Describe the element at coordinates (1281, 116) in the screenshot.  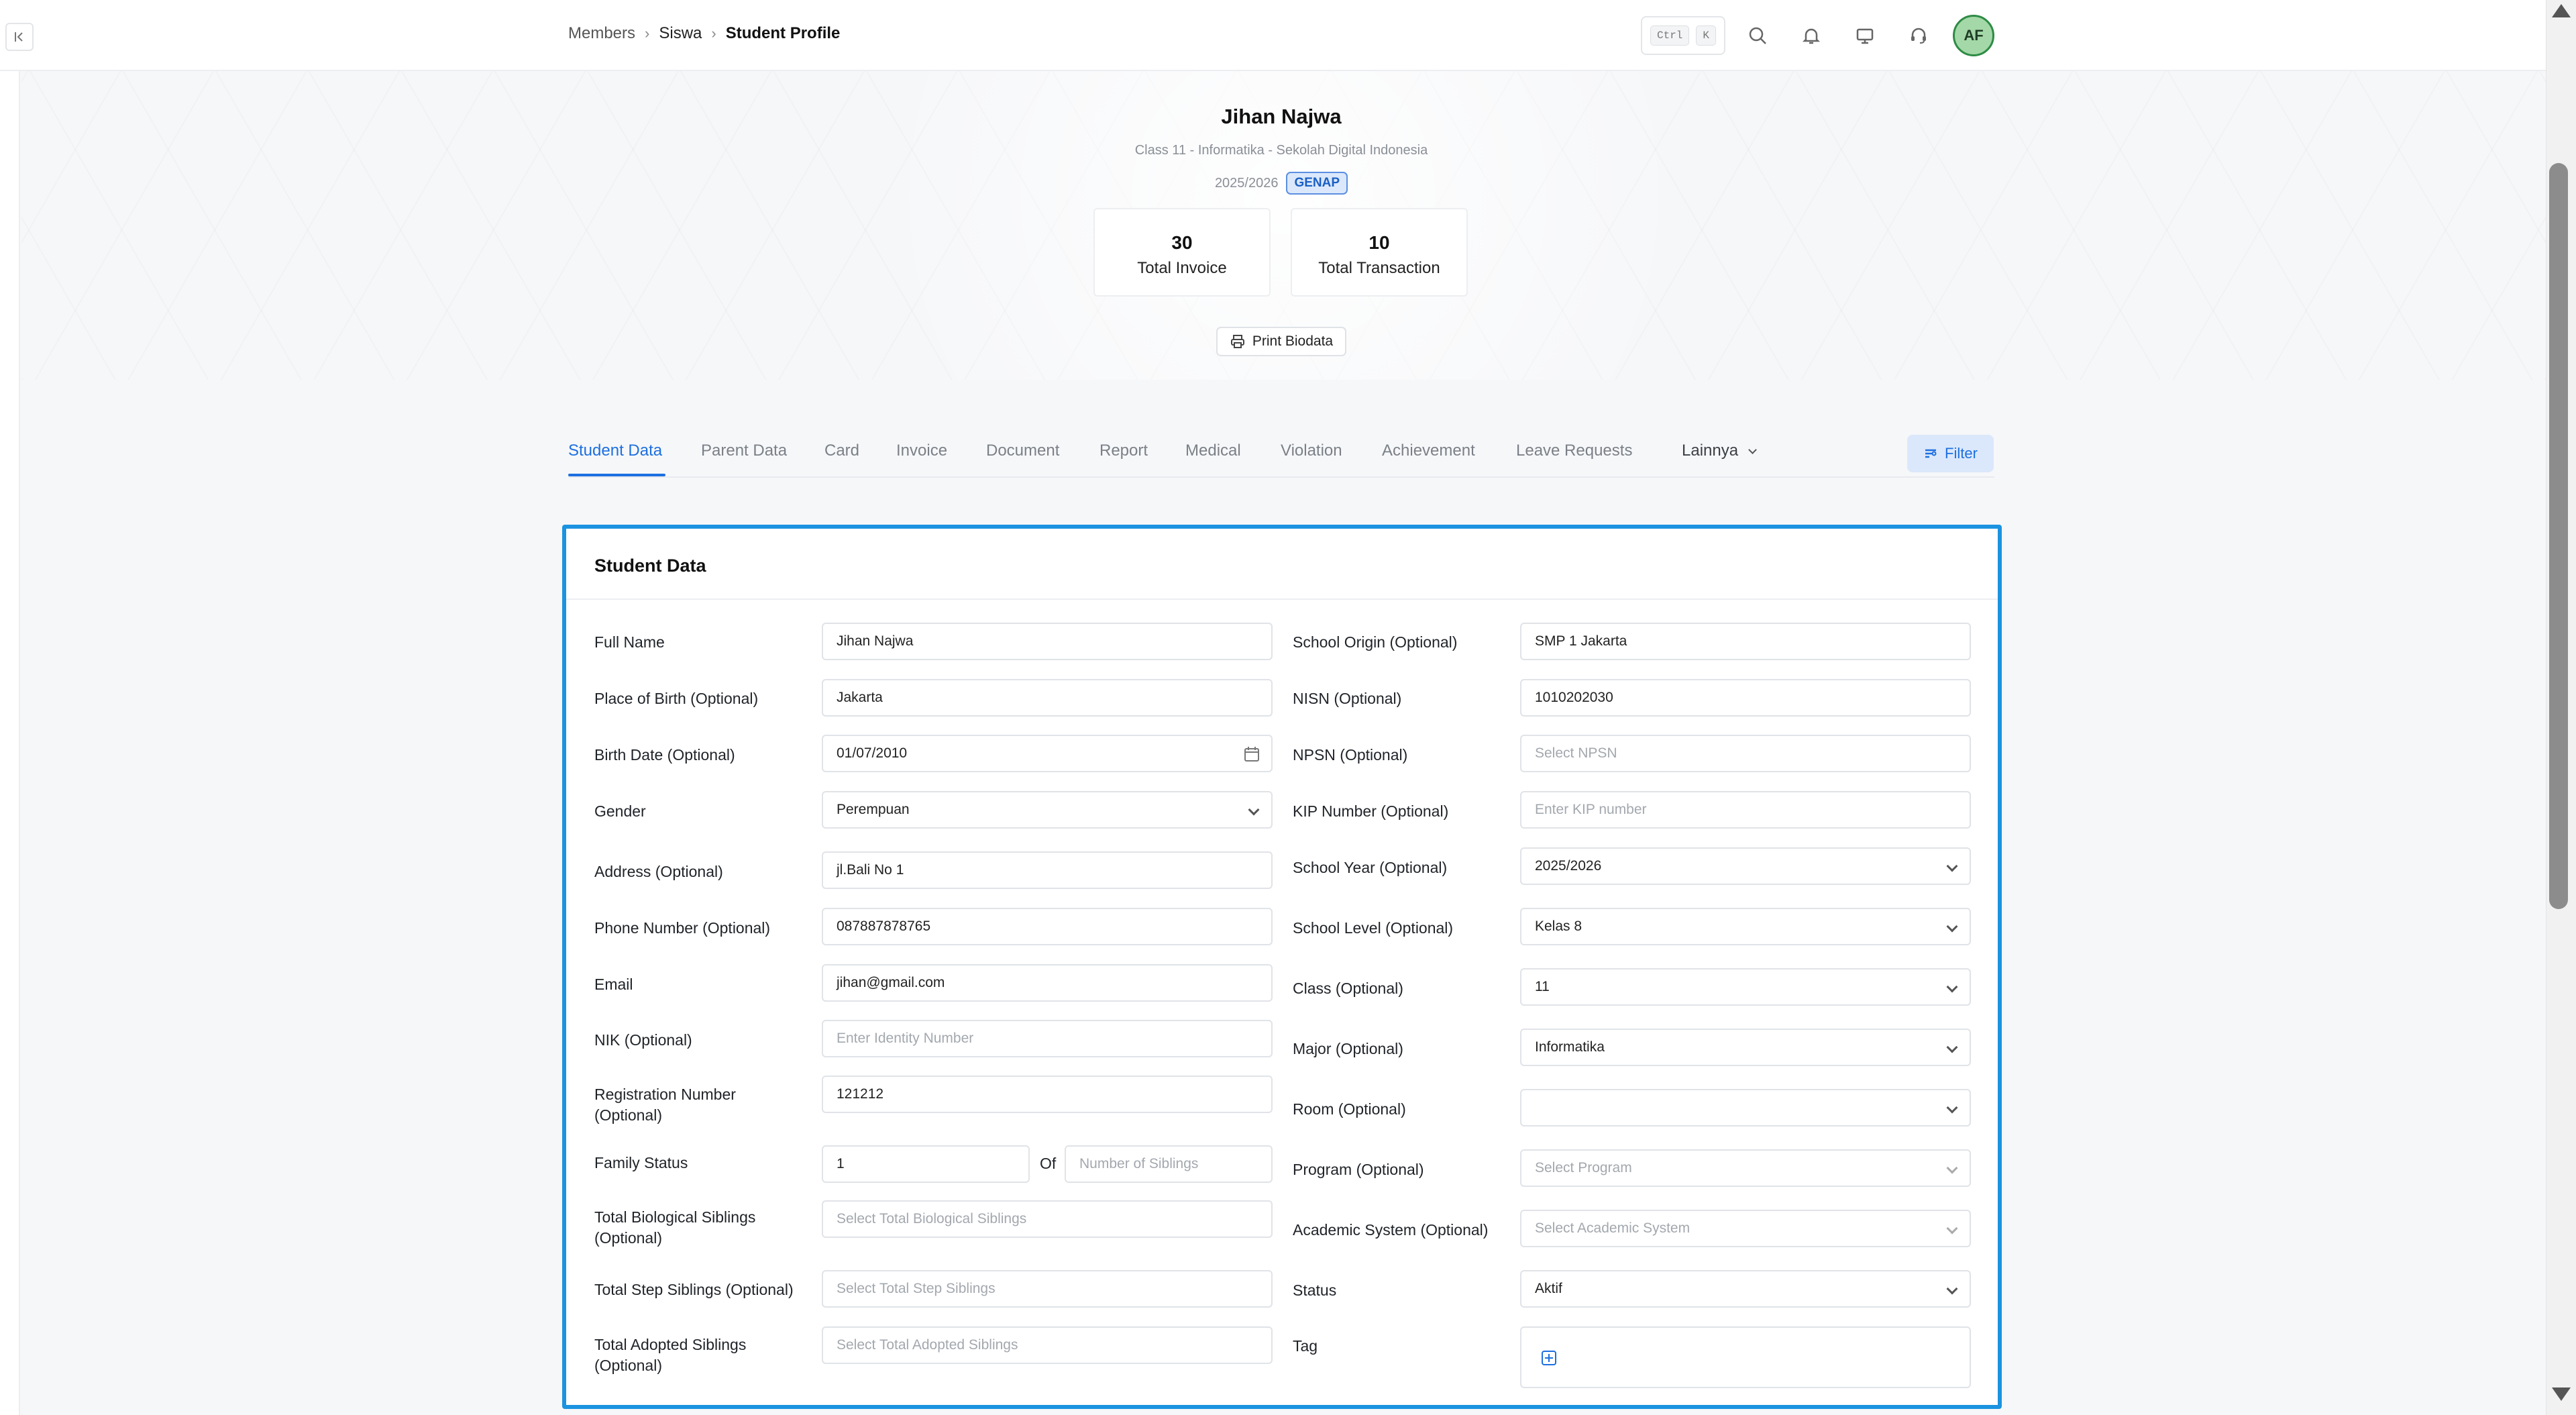
I see `profile-name: Jihan Najwa` at that location.